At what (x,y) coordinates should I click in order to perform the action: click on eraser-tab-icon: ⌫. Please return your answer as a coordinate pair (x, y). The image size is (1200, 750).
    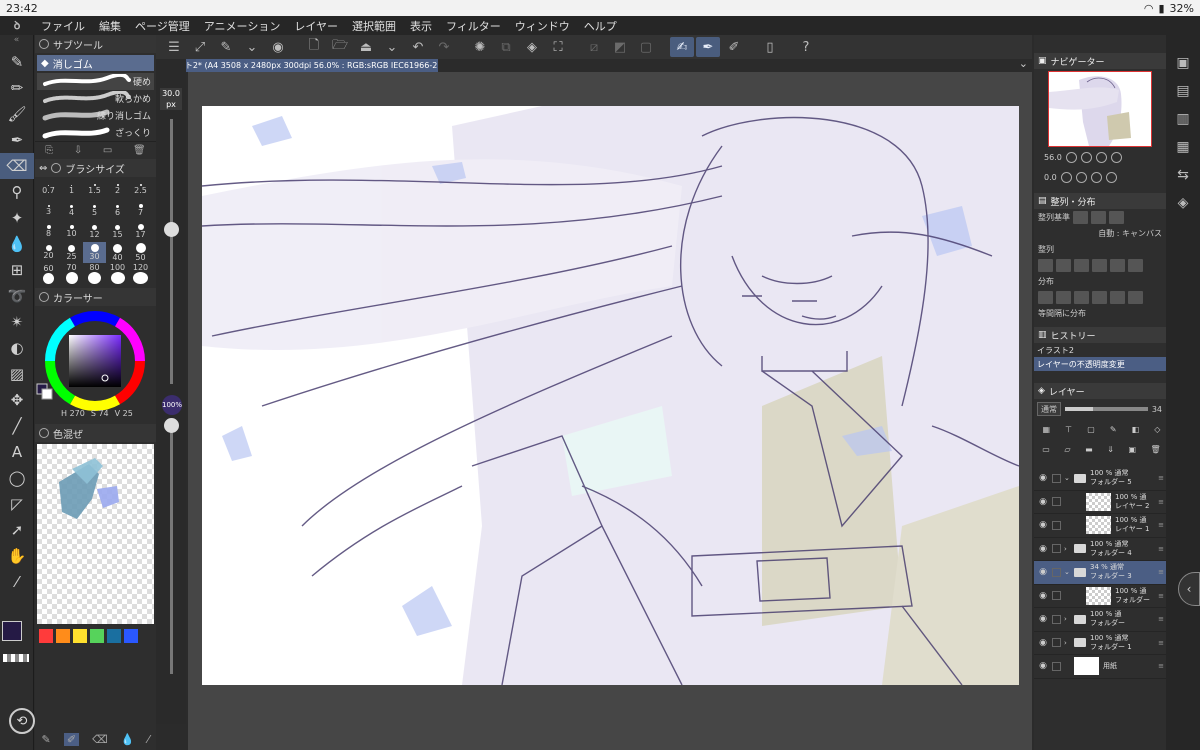
    Looking at the image, I should click on (100, 739).